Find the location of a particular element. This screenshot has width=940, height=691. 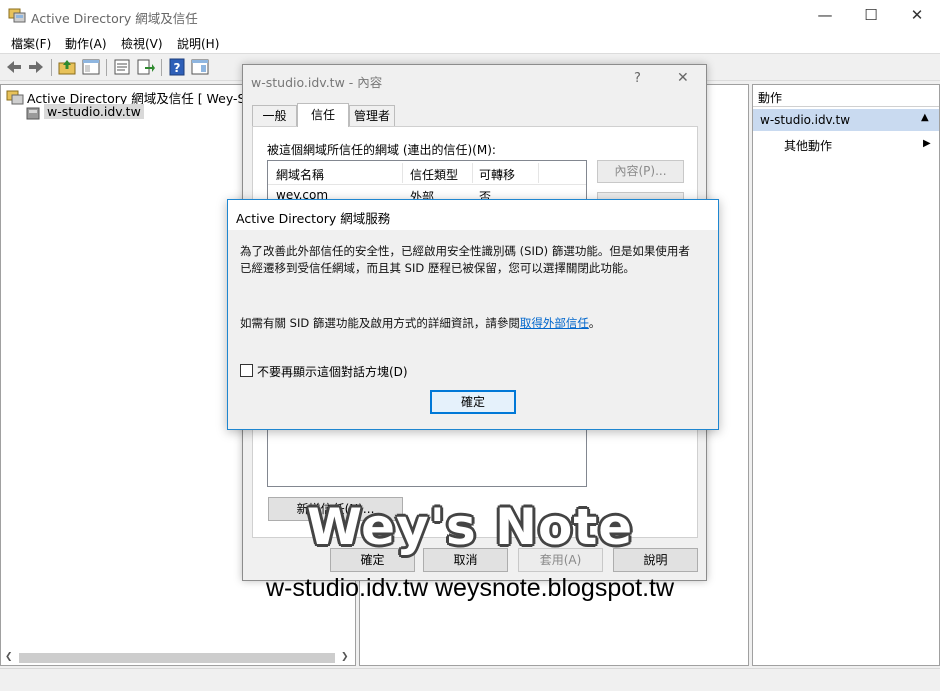

message-title-bar: Active Directory 網域服務 is located at coordinates (473, 215).